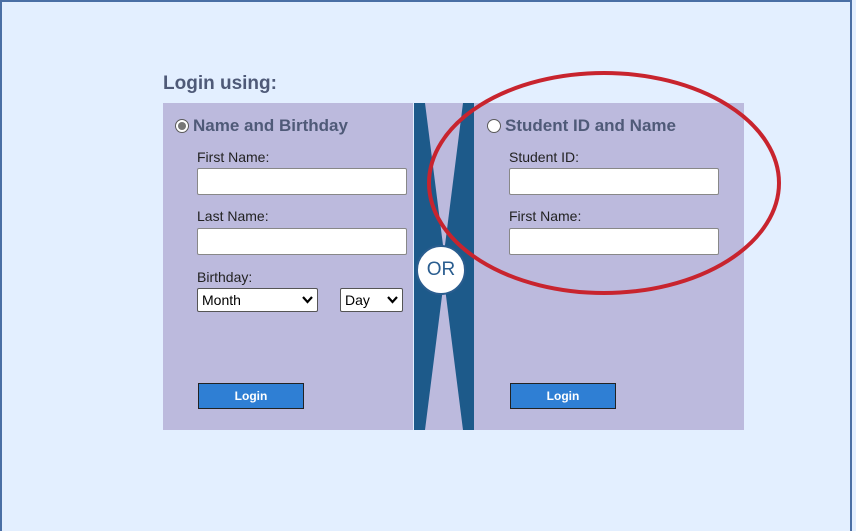  What do you see at coordinates (614, 241) in the screenshot?
I see `student-first-name-field` at bounding box center [614, 241].